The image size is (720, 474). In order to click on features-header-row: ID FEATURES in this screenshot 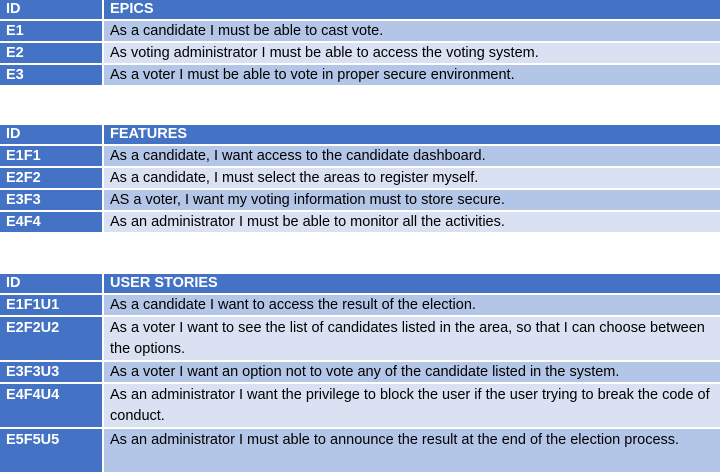, I will do `click(360, 135)`.